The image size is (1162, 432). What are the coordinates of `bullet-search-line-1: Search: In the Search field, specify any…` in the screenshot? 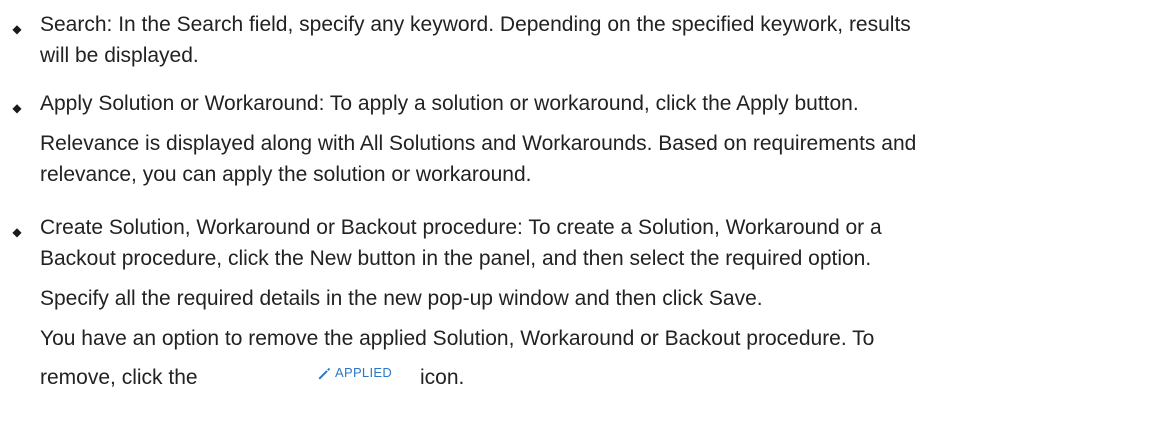 It's located at (475, 24).